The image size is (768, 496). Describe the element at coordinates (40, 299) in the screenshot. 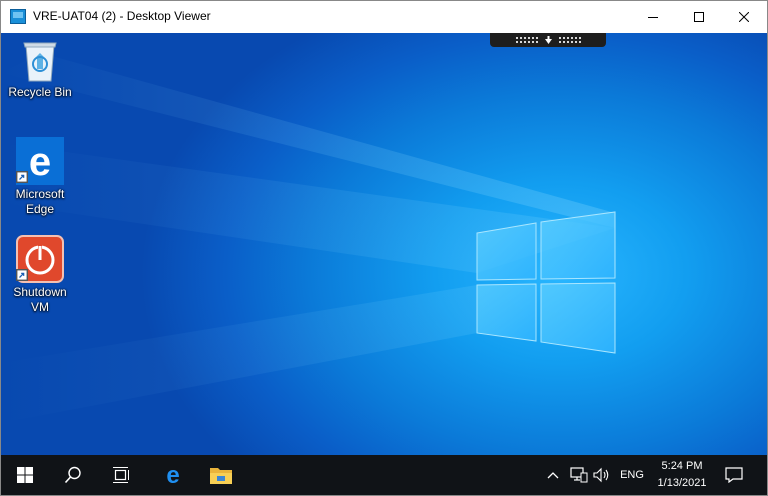

I see `desktop-icon-label: Shutdown VM` at that location.